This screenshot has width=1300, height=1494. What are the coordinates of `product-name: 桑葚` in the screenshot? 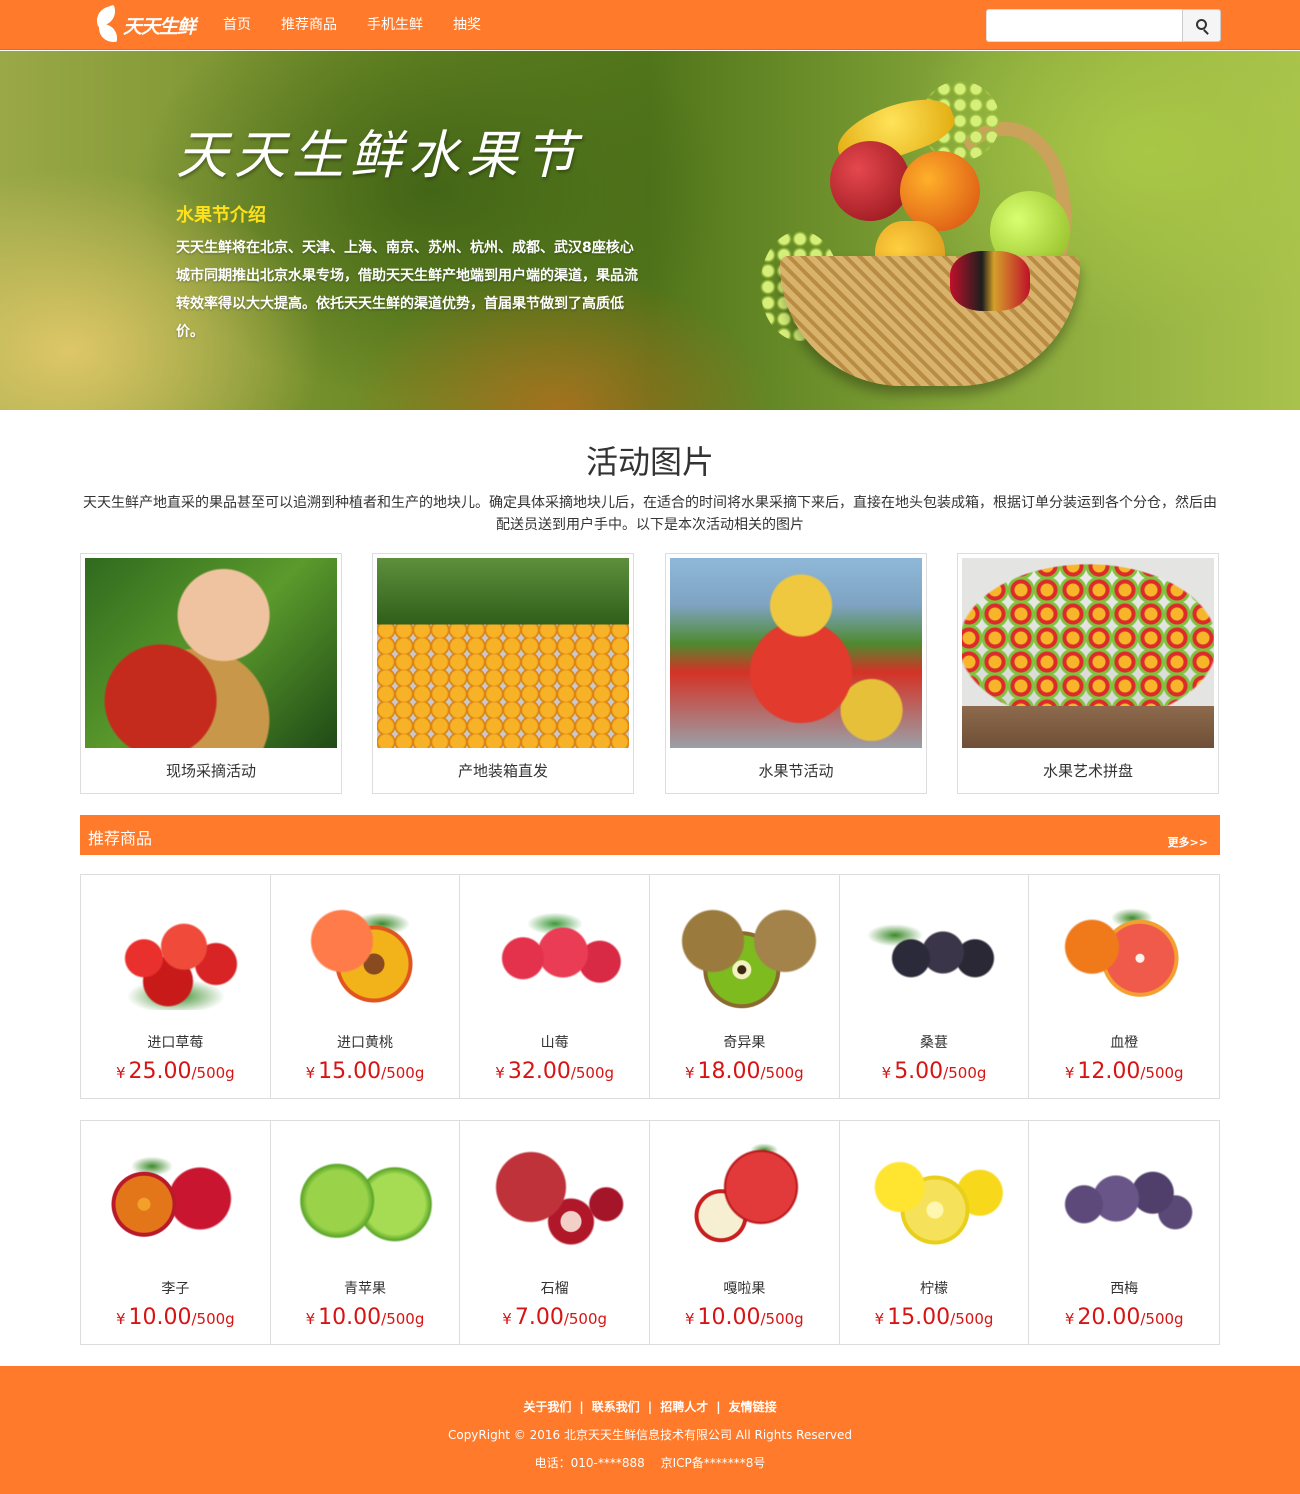 It's located at (934, 1043).